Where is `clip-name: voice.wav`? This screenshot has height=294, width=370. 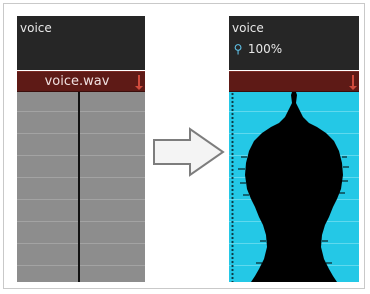 clip-name: voice.wav is located at coordinates (77, 81).